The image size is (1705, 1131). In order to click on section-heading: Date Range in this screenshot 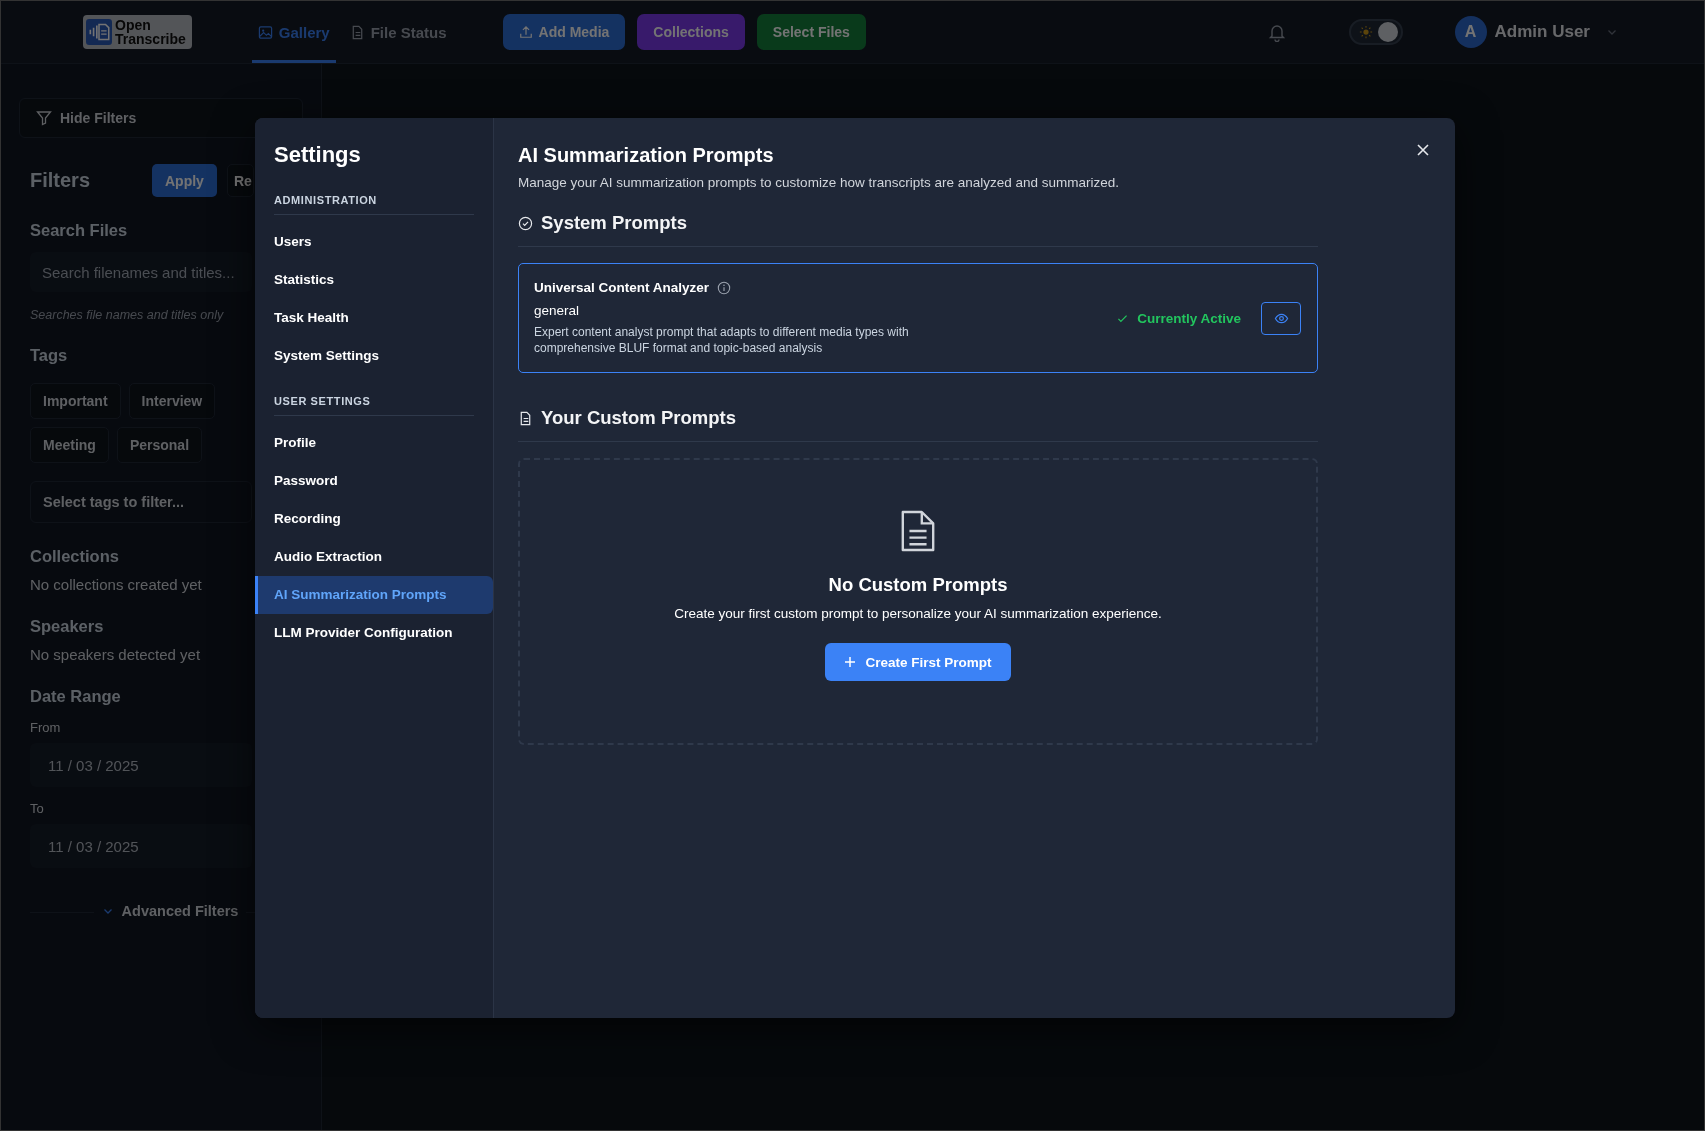, I will do `click(75, 696)`.